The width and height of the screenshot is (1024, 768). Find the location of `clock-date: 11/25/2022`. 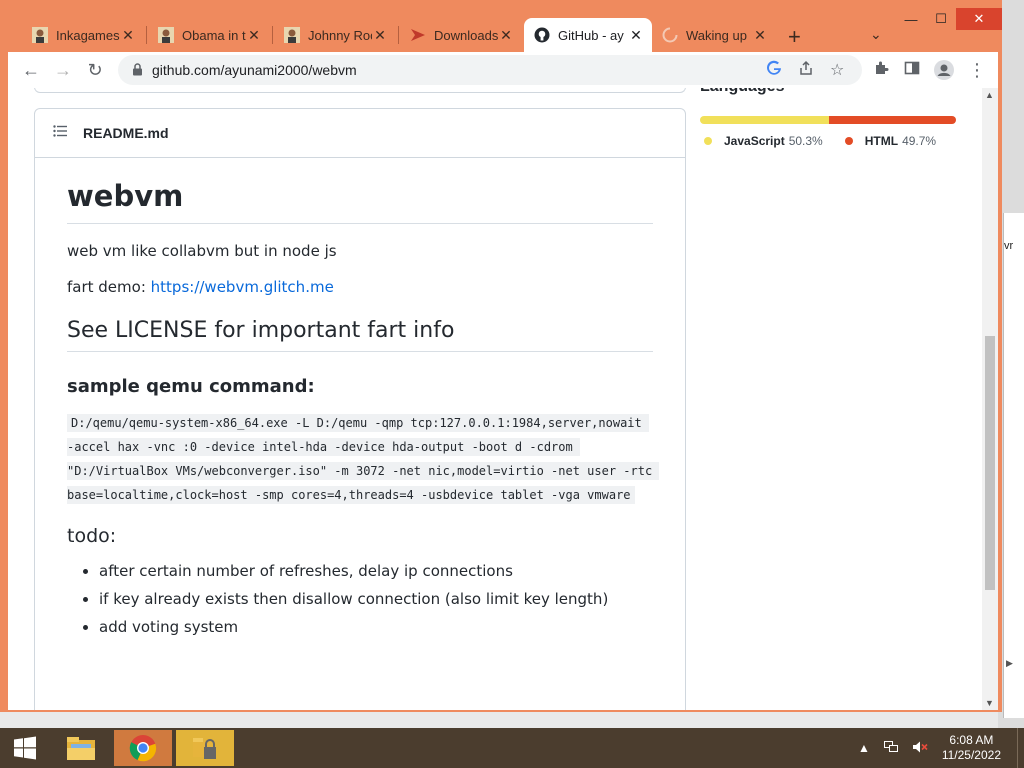

clock-date: 11/25/2022 is located at coordinates (971, 755).